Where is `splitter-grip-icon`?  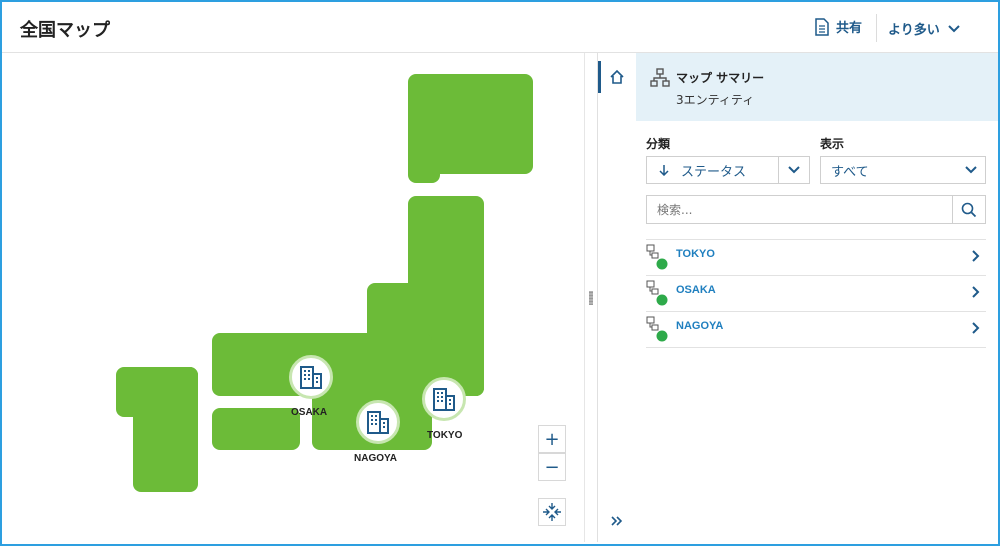
splitter-grip-icon is located at coordinates (591, 298).